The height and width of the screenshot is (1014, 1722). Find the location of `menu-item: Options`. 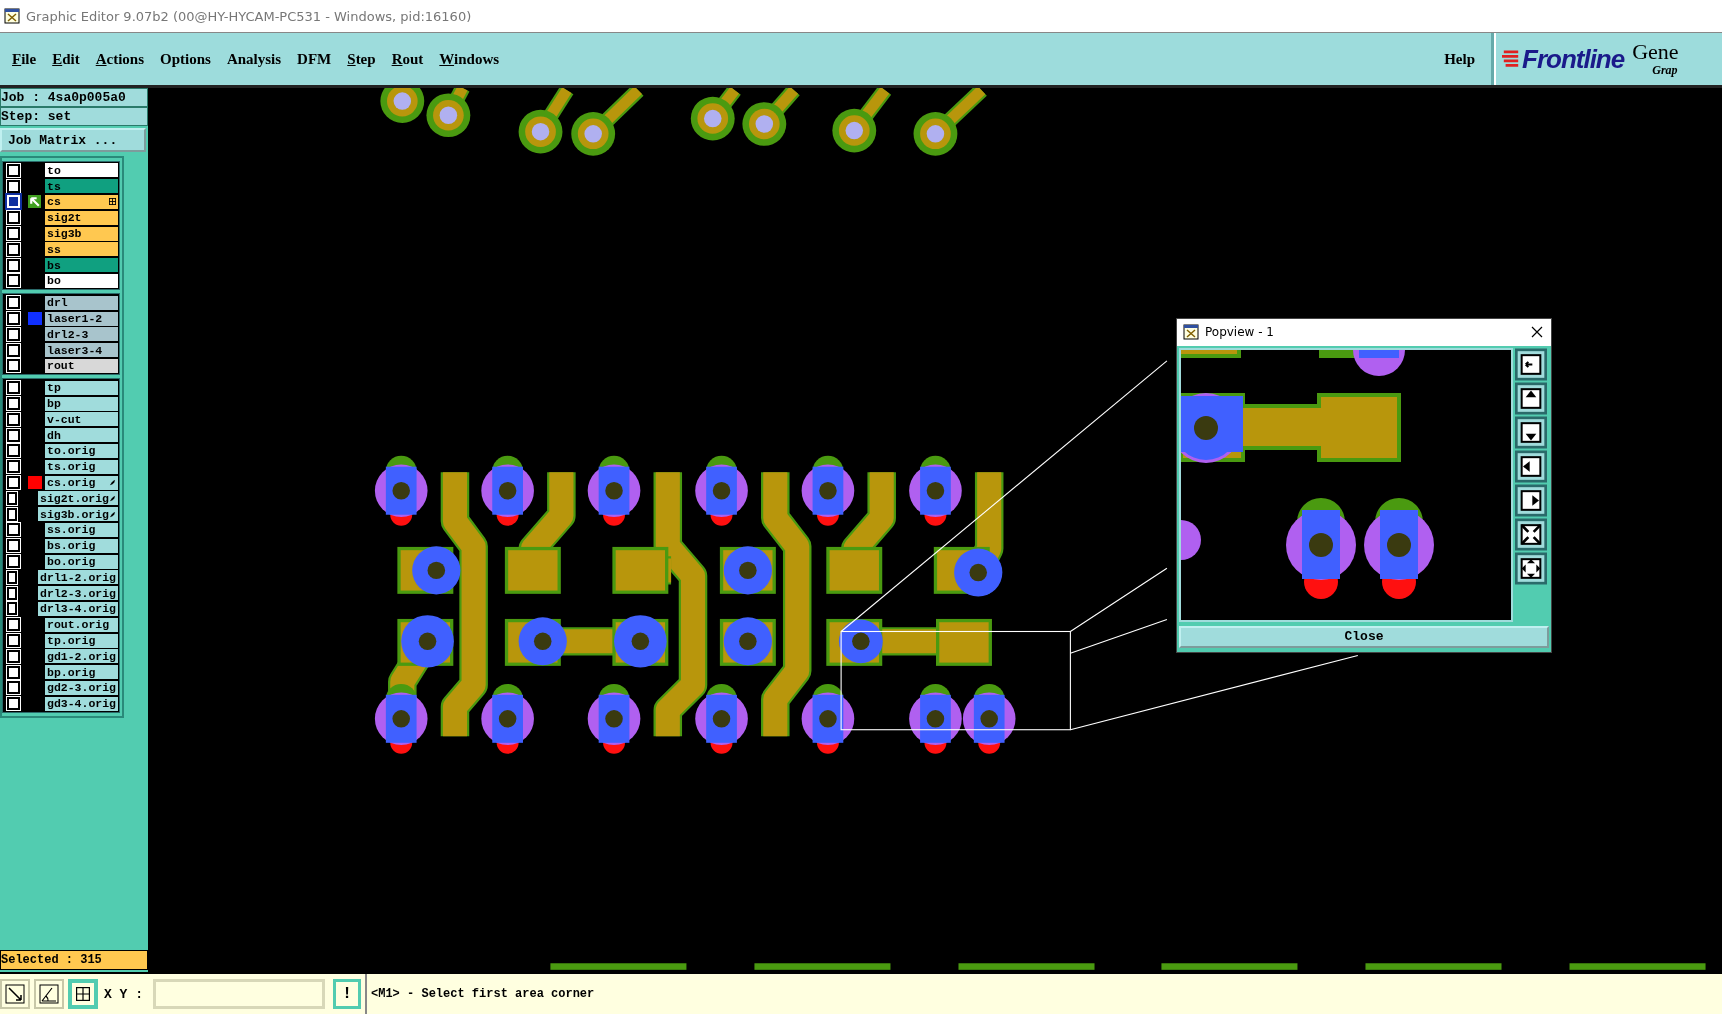

menu-item: Options is located at coordinates (185, 59).